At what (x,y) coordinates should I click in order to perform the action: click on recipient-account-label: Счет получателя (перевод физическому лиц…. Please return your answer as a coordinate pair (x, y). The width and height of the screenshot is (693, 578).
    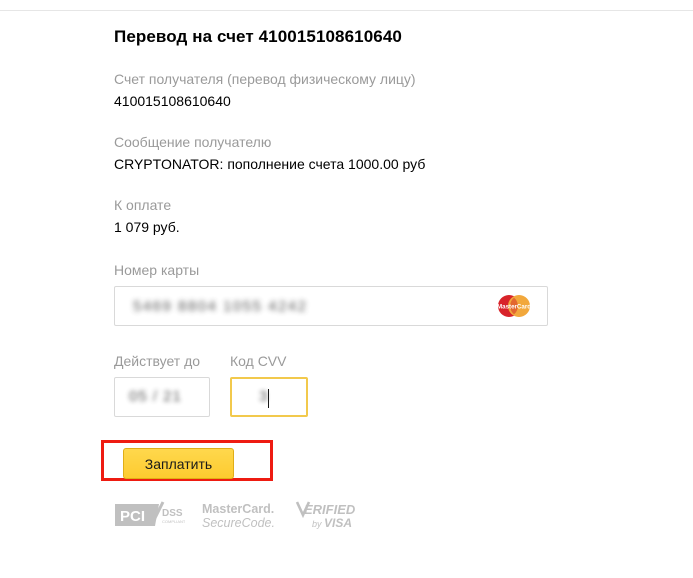
    Looking at the image, I should click on (265, 79).